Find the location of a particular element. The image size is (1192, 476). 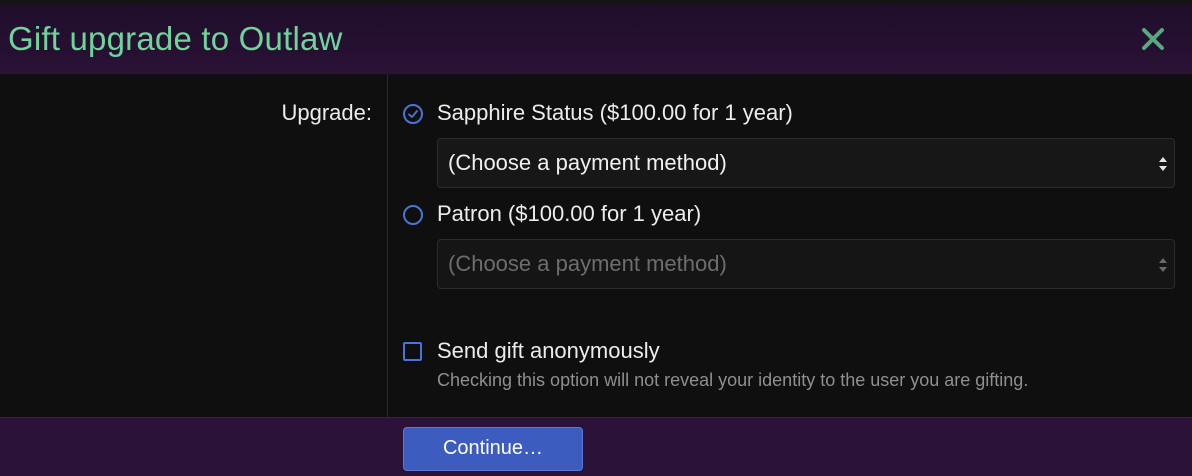

sapphire-option-label: Sapphire Status ($100.00 for 1 year) is located at coordinates (615, 113).